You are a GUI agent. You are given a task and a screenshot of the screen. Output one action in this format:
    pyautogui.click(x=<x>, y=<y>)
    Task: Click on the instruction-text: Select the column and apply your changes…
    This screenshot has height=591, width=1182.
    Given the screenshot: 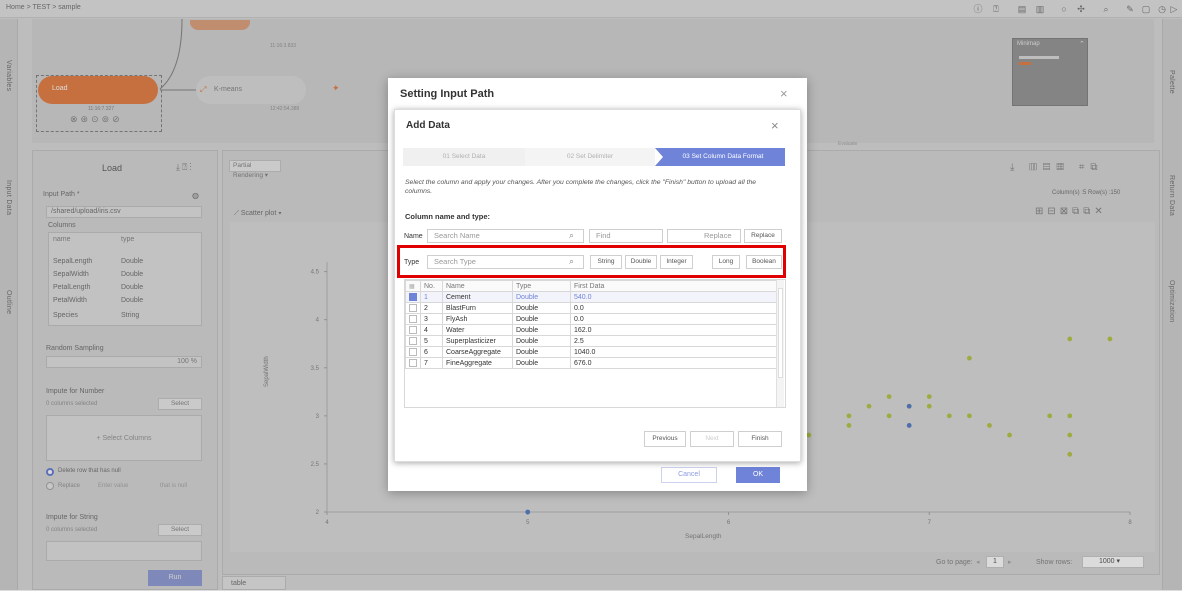 What is the action you would take?
    pyautogui.click(x=581, y=187)
    